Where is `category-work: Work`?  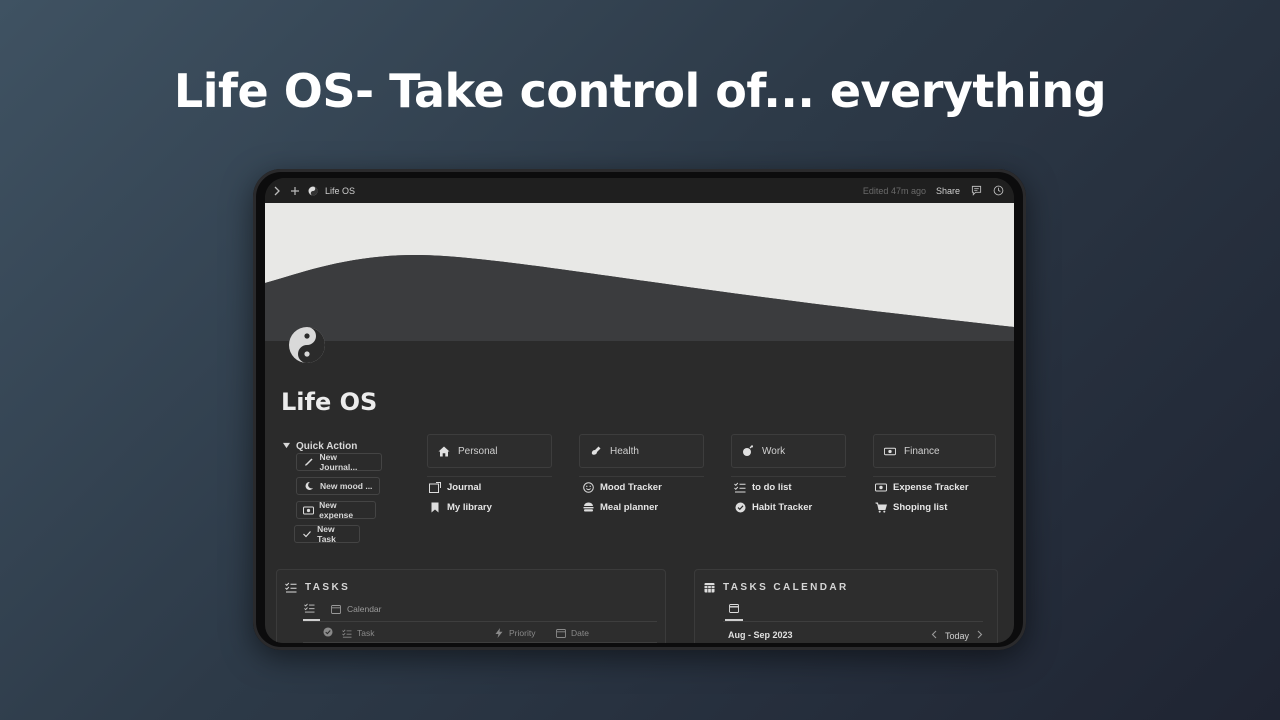
category-work: Work is located at coordinates (788, 451).